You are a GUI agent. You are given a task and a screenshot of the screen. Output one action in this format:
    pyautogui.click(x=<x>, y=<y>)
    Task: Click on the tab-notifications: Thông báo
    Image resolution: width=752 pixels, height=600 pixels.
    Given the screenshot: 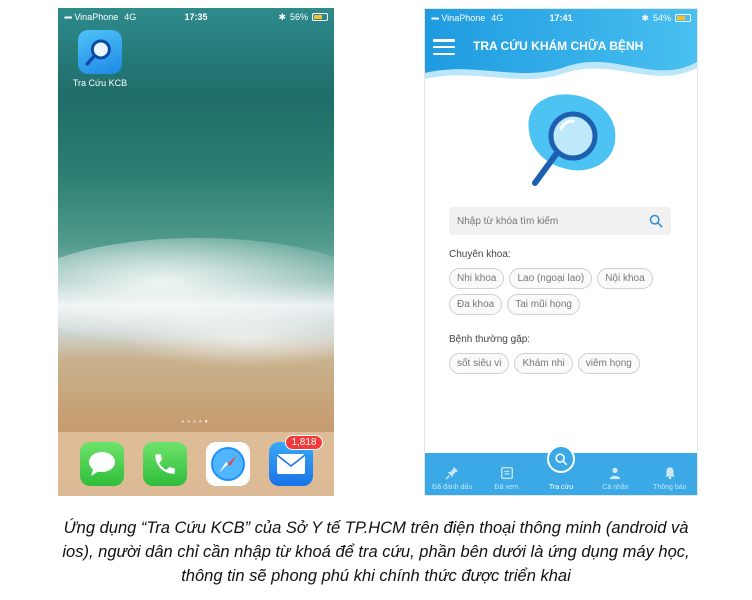 What is the action you would take?
    pyautogui.click(x=670, y=474)
    